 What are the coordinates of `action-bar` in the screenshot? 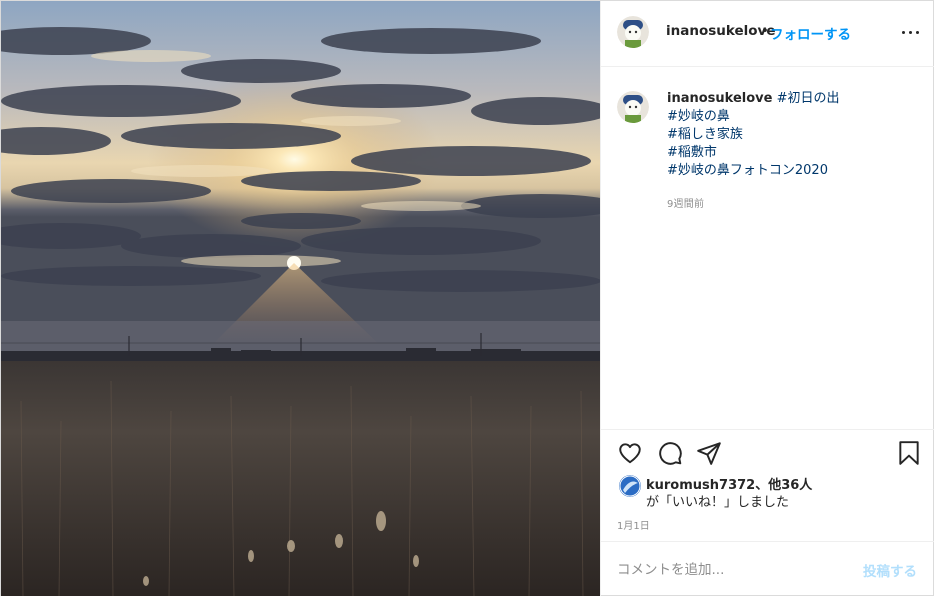 It's located at (767, 451).